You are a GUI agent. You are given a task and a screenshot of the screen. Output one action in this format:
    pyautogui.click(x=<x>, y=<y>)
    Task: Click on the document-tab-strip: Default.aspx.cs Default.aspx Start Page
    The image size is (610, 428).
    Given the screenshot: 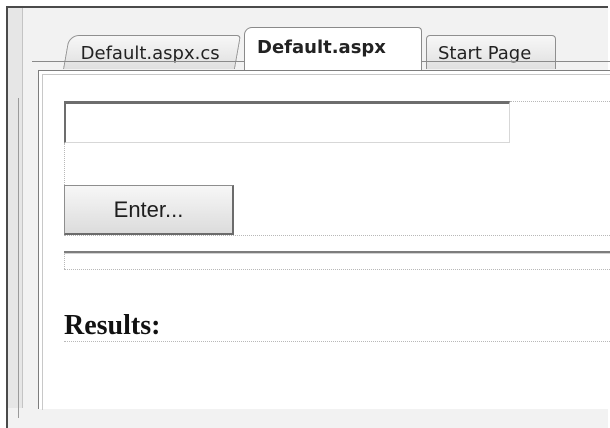 What is the action you would take?
    pyautogui.click(x=316, y=39)
    